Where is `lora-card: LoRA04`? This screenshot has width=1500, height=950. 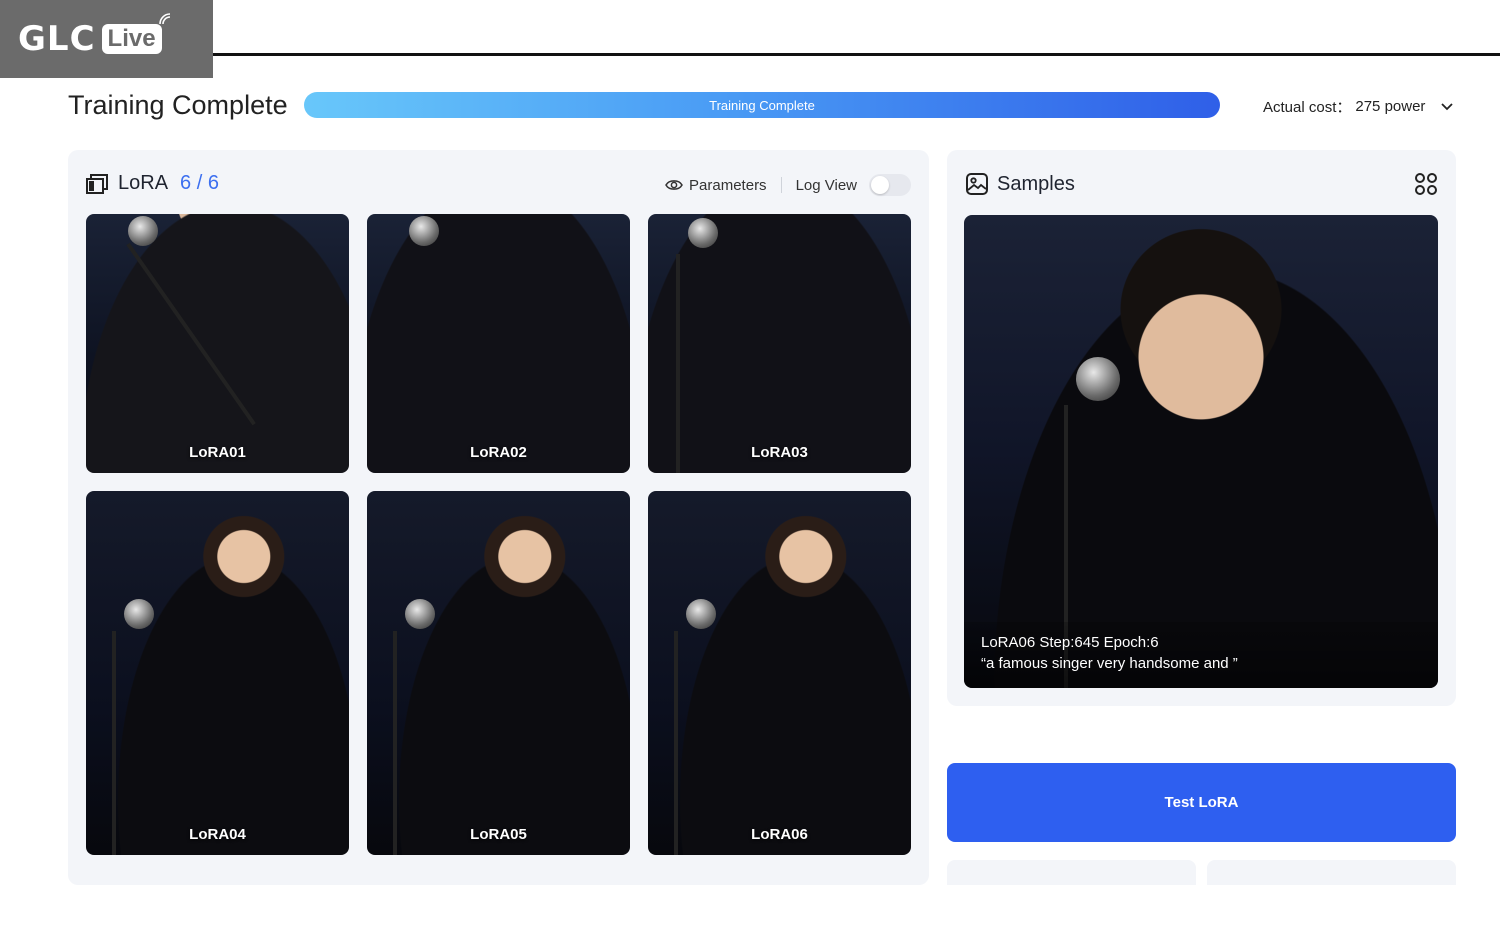 lora-card: LoRA04 is located at coordinates (217, 673).